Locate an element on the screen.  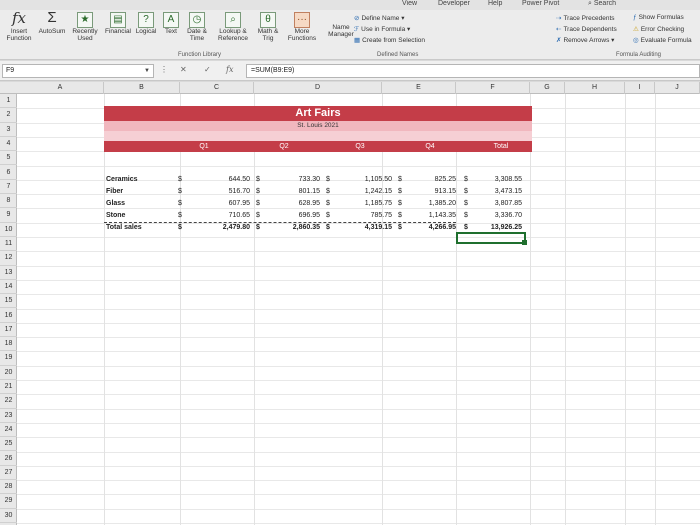
row-header-10: 10 is located at coordinates (8, 230).